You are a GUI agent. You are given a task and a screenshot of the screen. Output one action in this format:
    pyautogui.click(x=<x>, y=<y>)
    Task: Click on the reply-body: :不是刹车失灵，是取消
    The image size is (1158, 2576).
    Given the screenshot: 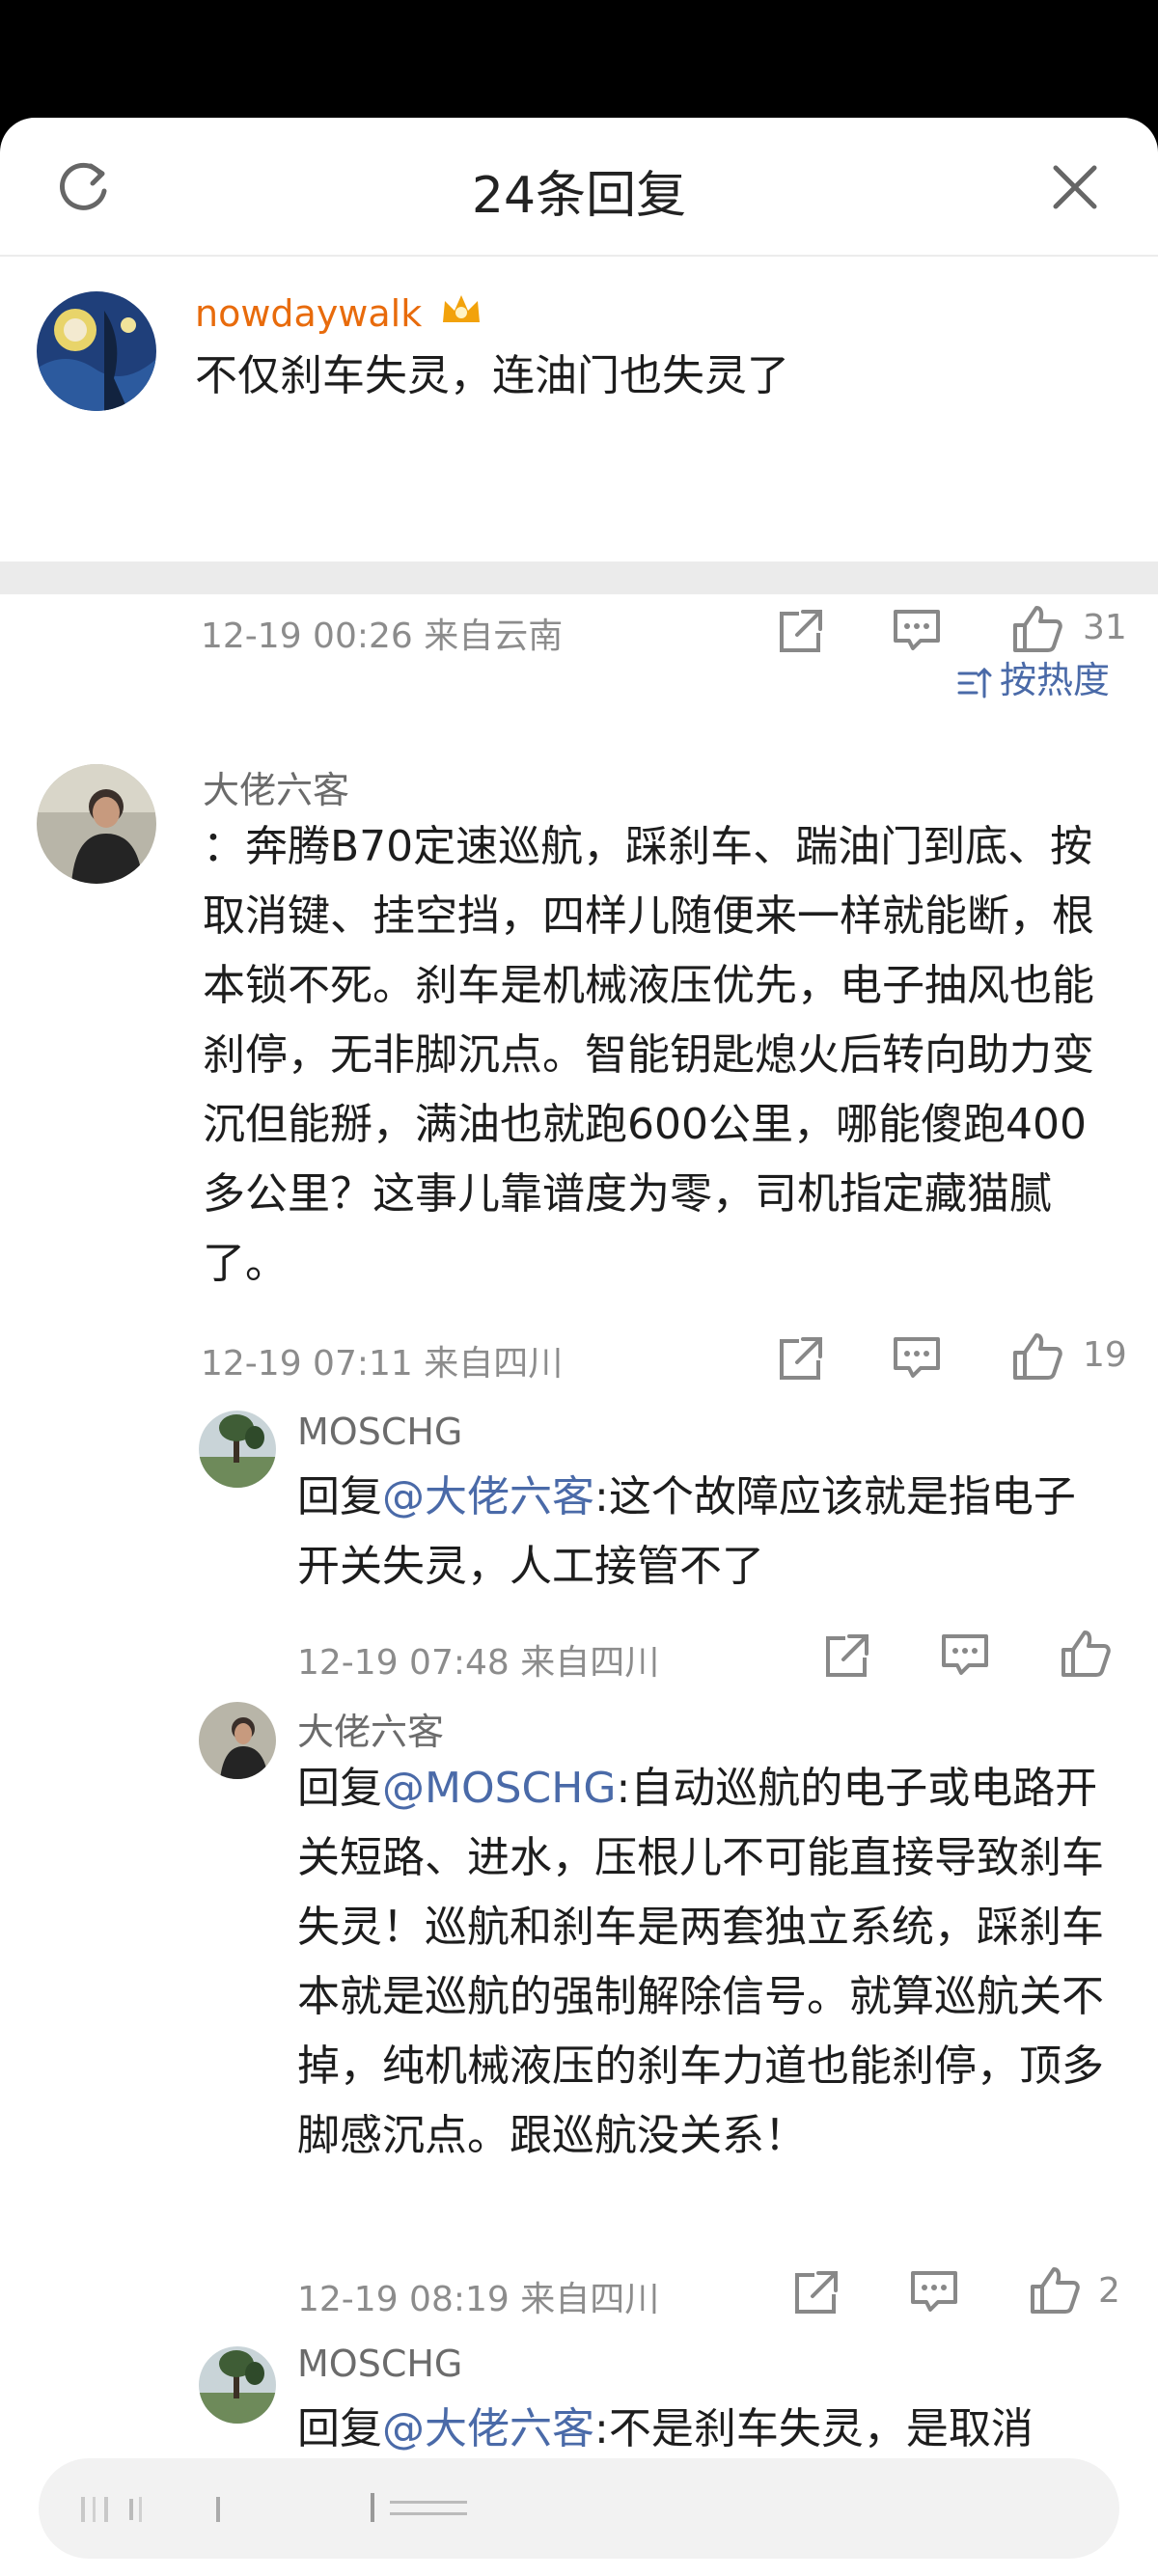 What is the action you would take?
    pyautogui.click(x=814, y=2429)
    